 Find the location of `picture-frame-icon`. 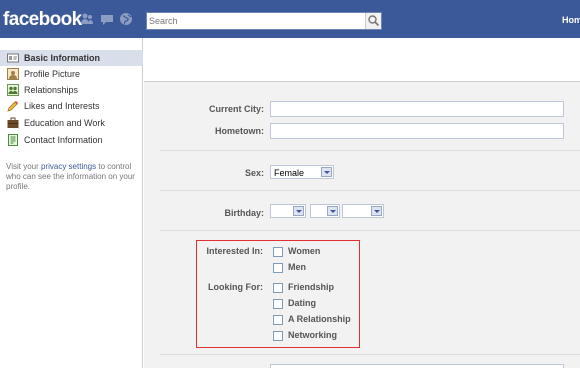

picture-frame-icon is located at coordinates (13, 74).